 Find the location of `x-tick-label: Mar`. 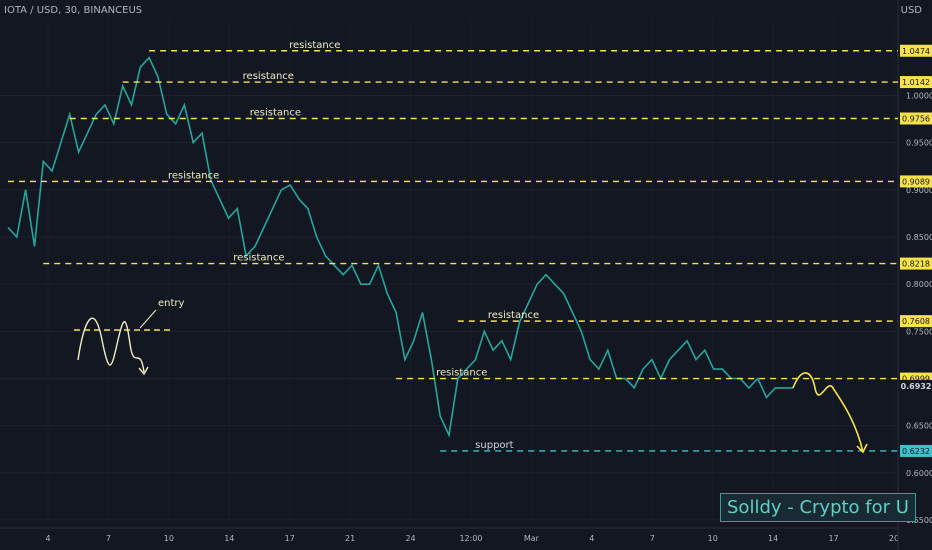

x-tick-label: Mar is located at coordinates (532, 538).